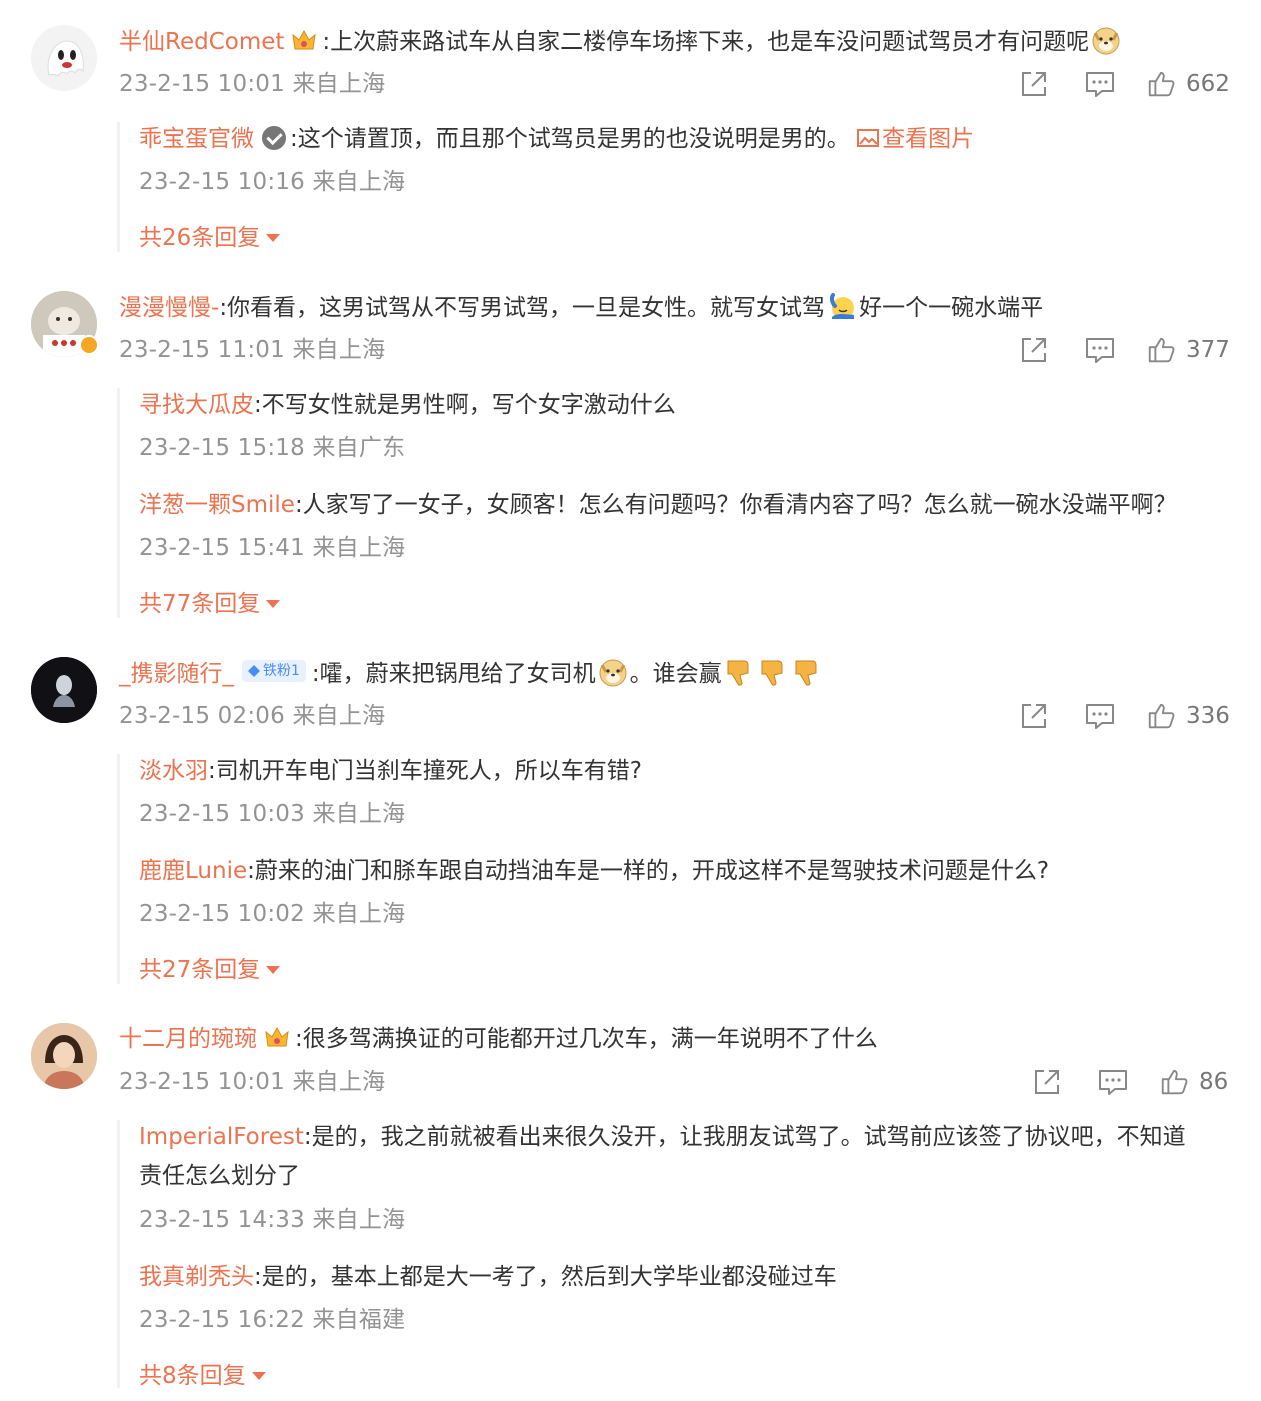 This screenshot has height=1401, width=1261. What do you see at coordinates (252, 716) in the screenshot?
I see `comment-meta: 23-2-15 02:06 来自上海` at bounding box center [252, 716].